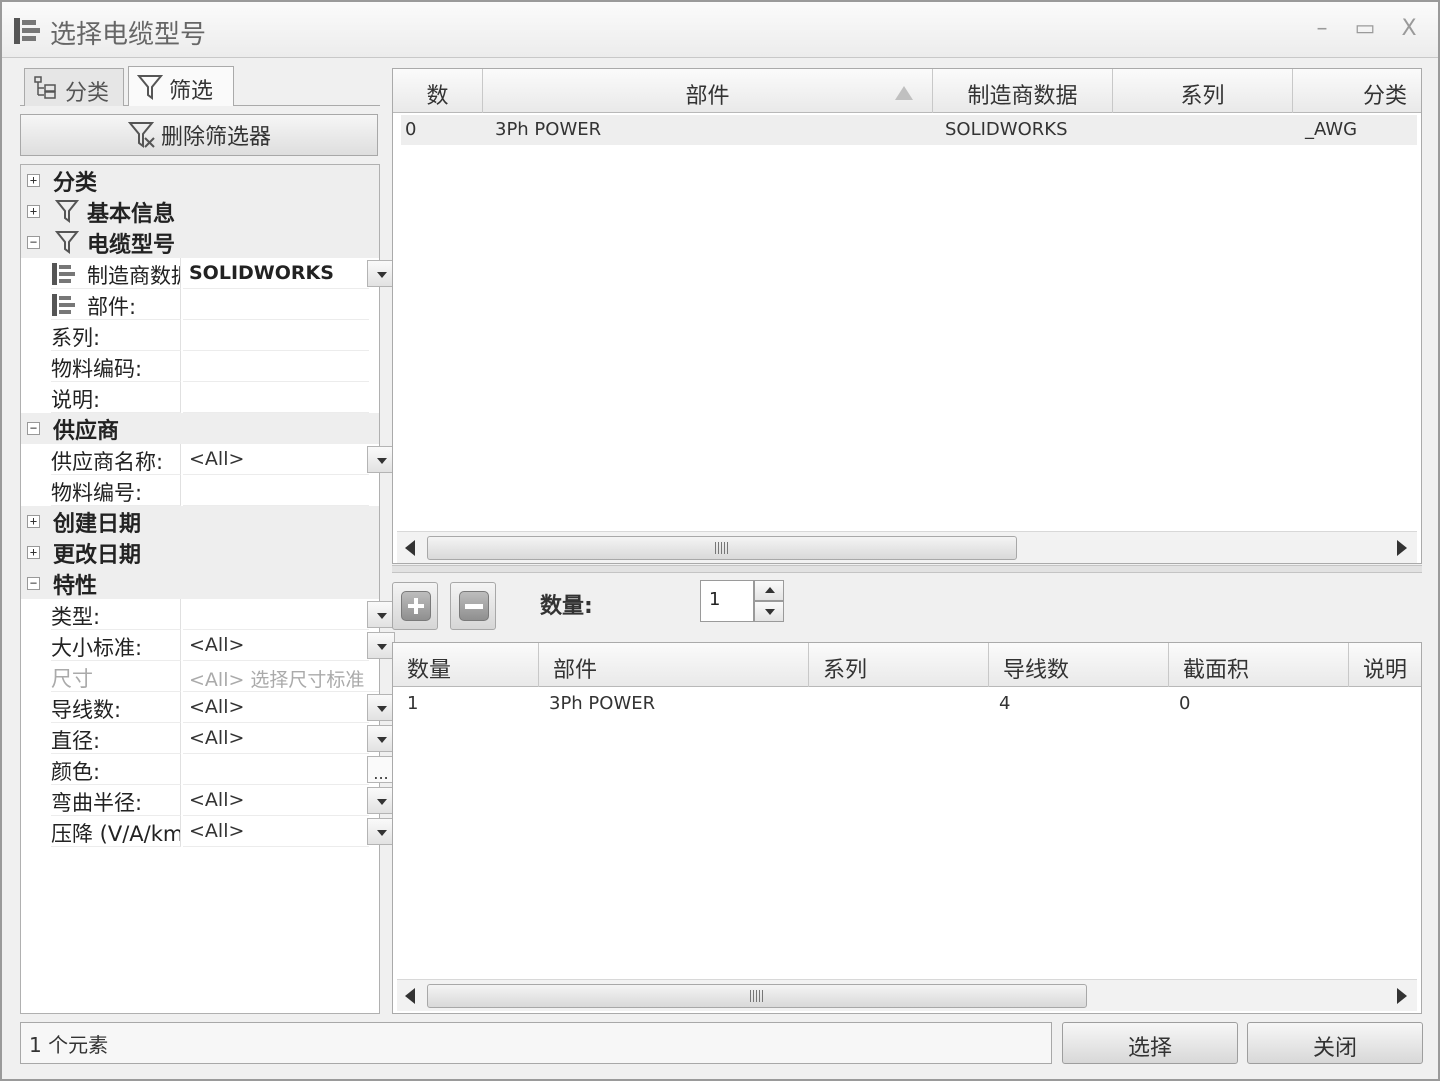  I want to click on title-bar: 选择电缆型号 – ▭ X, so click(720, 30).